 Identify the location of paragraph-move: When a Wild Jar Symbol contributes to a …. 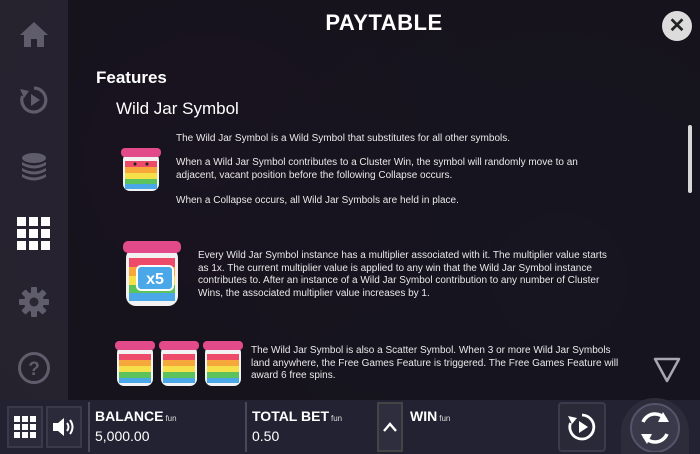
(377, 169).